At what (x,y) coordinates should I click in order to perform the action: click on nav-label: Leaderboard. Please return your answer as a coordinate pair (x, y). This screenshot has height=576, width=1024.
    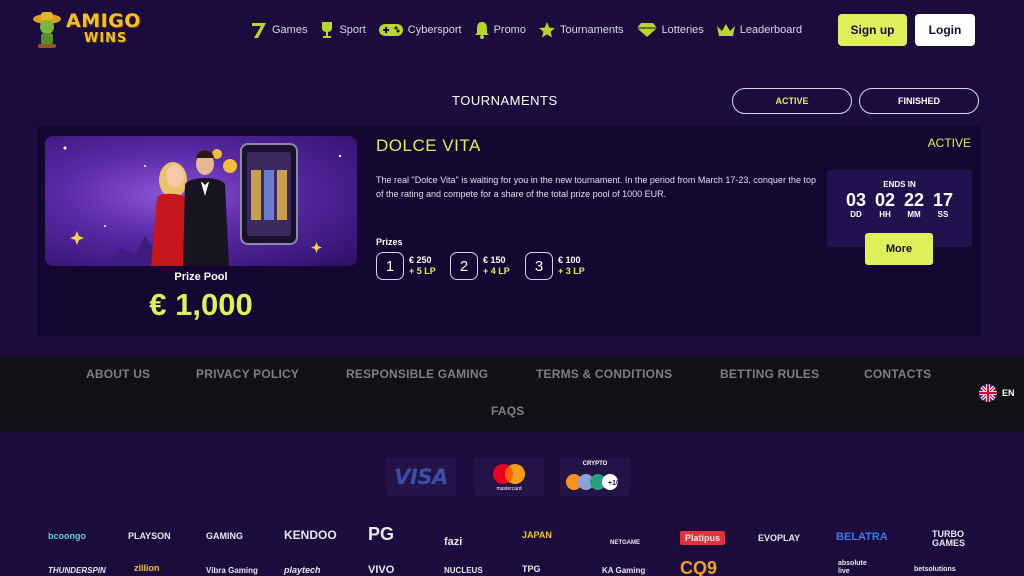
    Looking at the image, I should click on (771, 30).